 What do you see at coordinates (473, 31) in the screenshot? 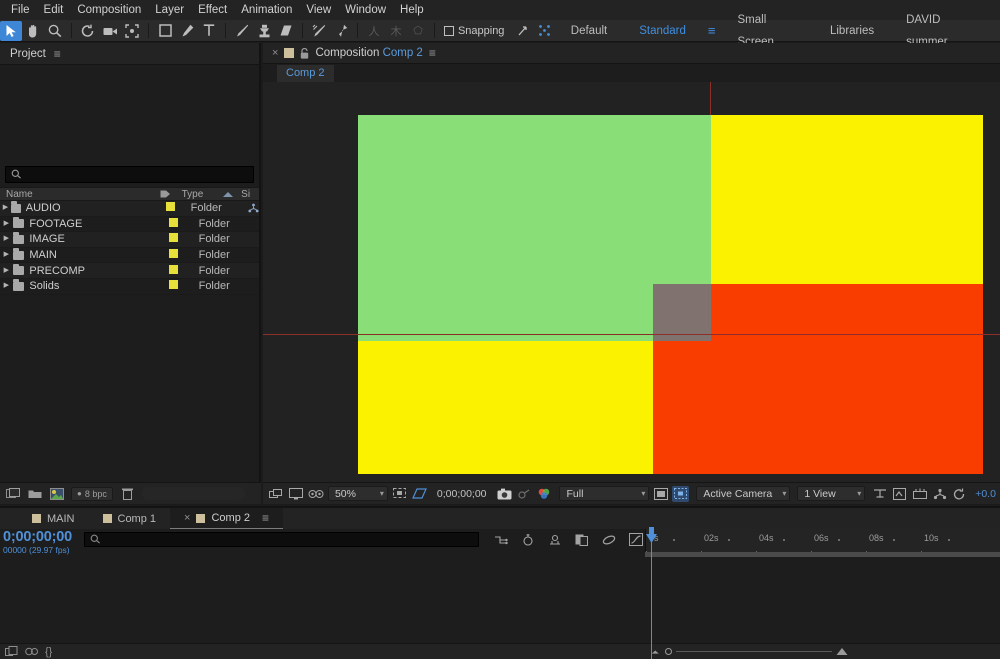
I see `snapping-toggle: Snapping` at bounding box center [473, 31].